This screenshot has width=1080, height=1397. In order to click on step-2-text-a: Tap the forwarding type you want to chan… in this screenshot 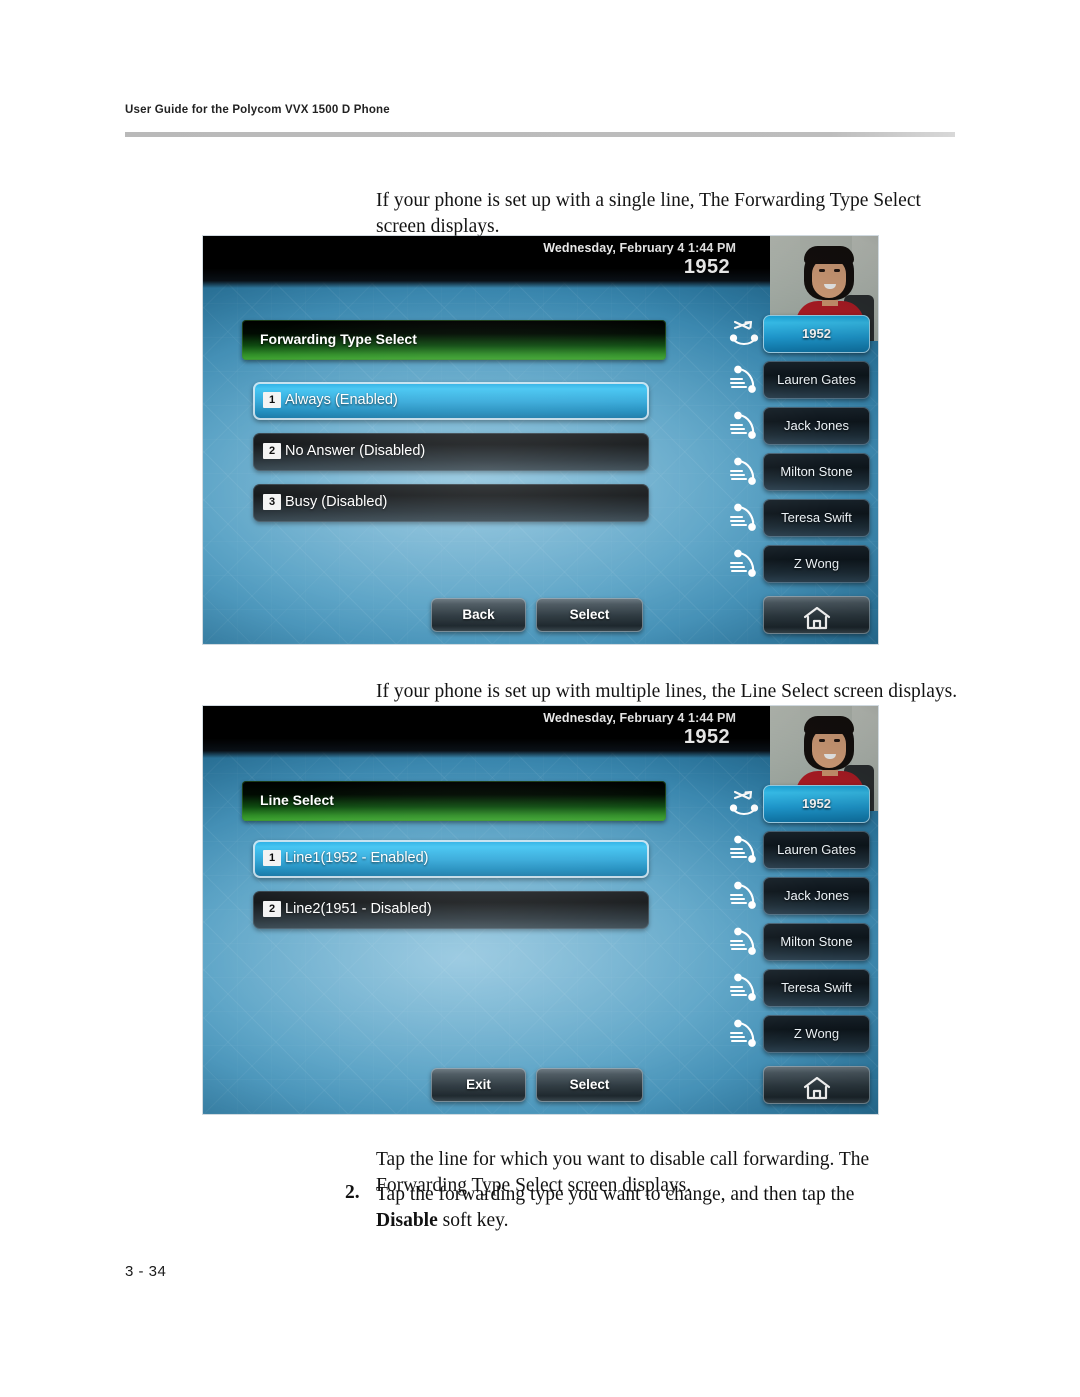, I will do `click(615, 1194)`.